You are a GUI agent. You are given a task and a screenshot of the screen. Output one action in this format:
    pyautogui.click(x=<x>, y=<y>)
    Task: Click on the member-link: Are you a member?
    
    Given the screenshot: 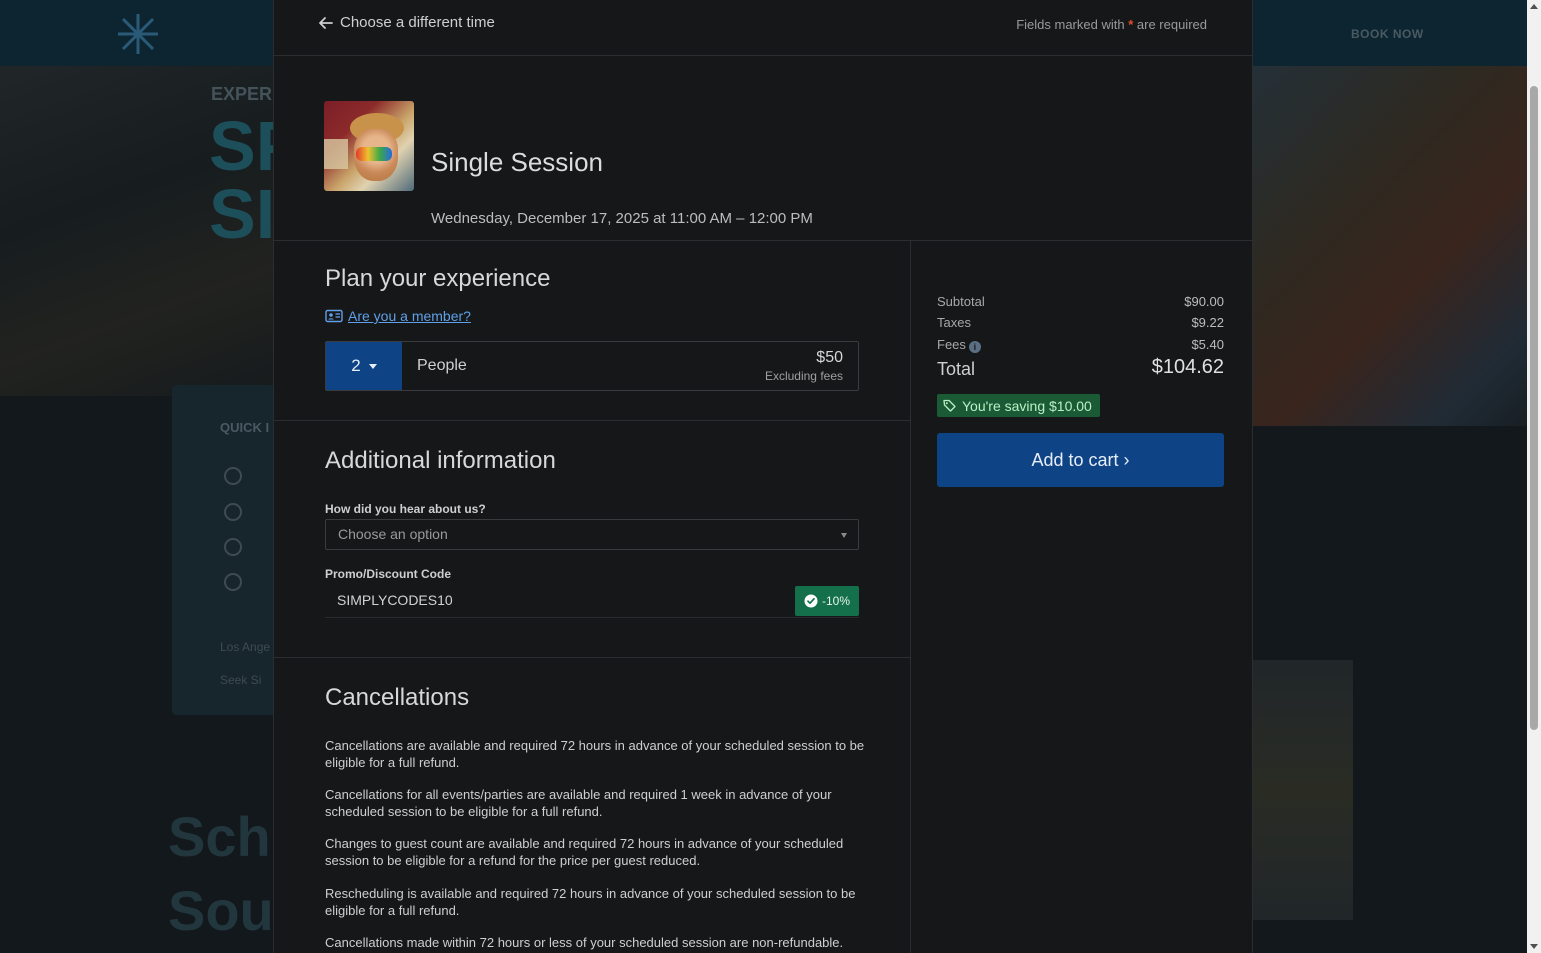 What is the action you would take?
    pyautogui.click(x=398, y=316)
    